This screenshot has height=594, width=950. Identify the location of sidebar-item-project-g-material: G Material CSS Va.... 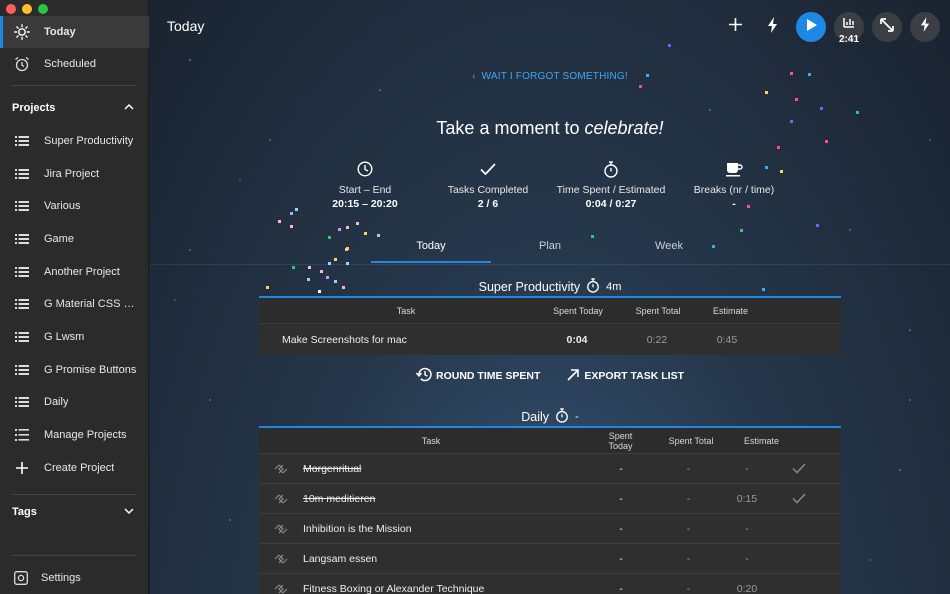
(74, 304).